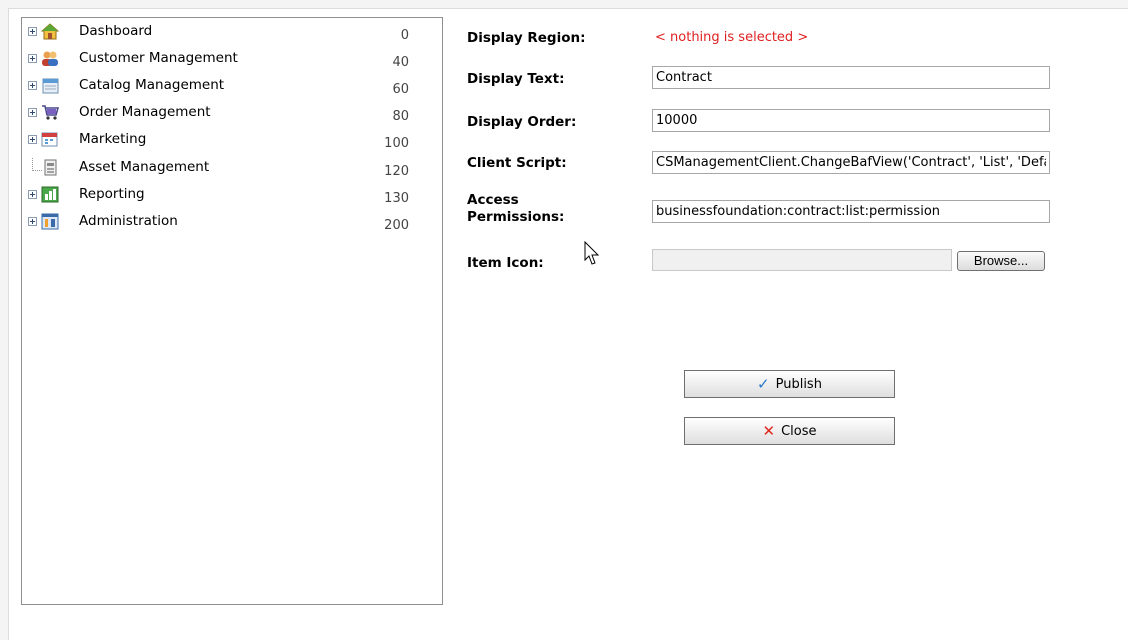  What do you see at coordinates (232, 140) in the screenshot?
I see `tree-item-marketing: Marketing 100` at bounding box center [232, 140].